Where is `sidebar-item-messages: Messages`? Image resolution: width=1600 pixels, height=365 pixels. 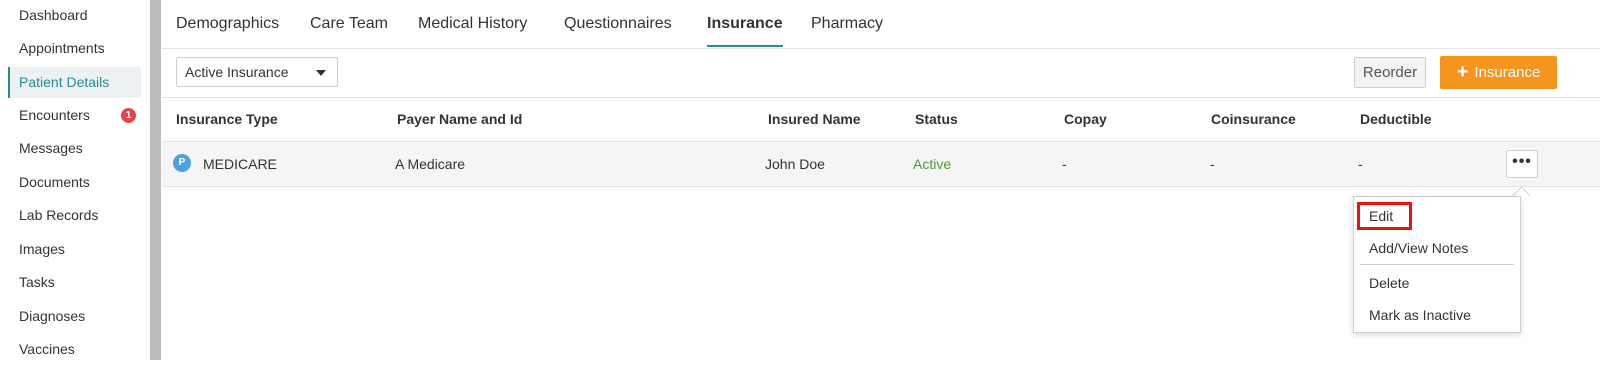 sidebar-item-messages: Messages is located at coordinates (74, 148).